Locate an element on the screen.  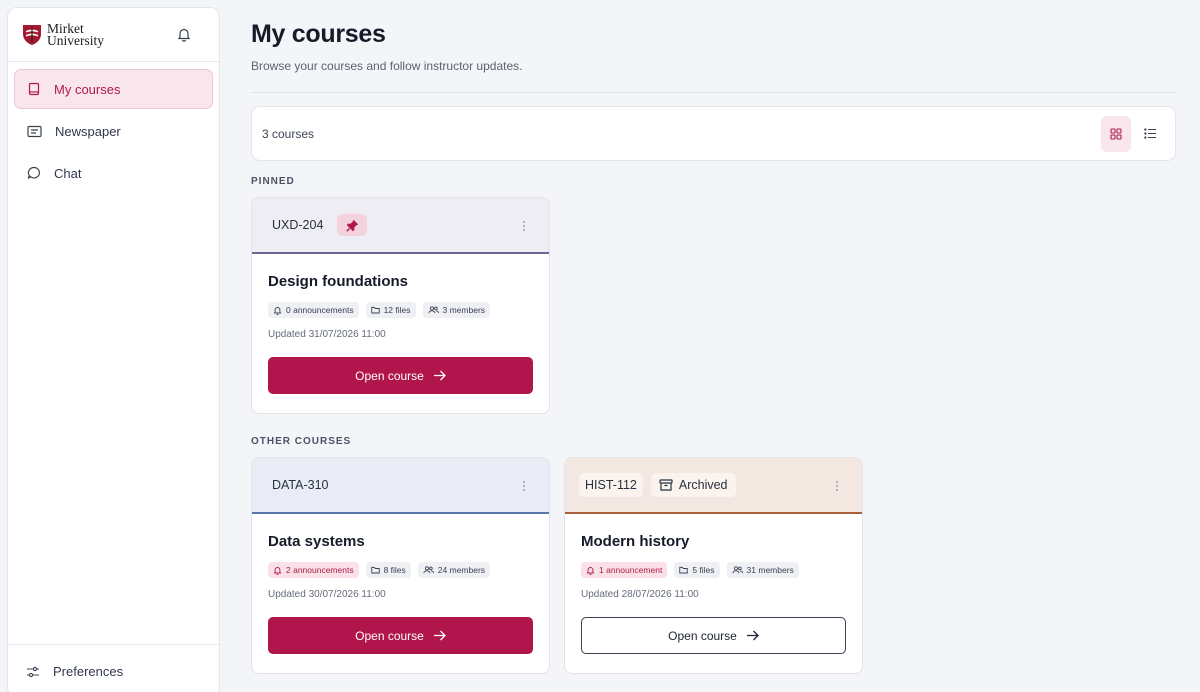
course-stats: 1 announcement 5 files 31 members is located at coordinates (713, 570).